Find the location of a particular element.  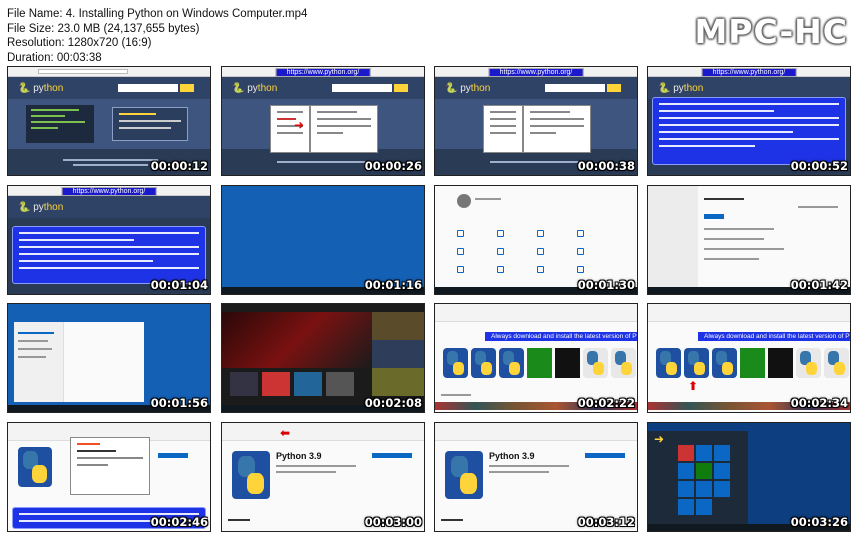

thumbnail-1: 🐍 python 00:00:12 is located at coordinates (109, 121).